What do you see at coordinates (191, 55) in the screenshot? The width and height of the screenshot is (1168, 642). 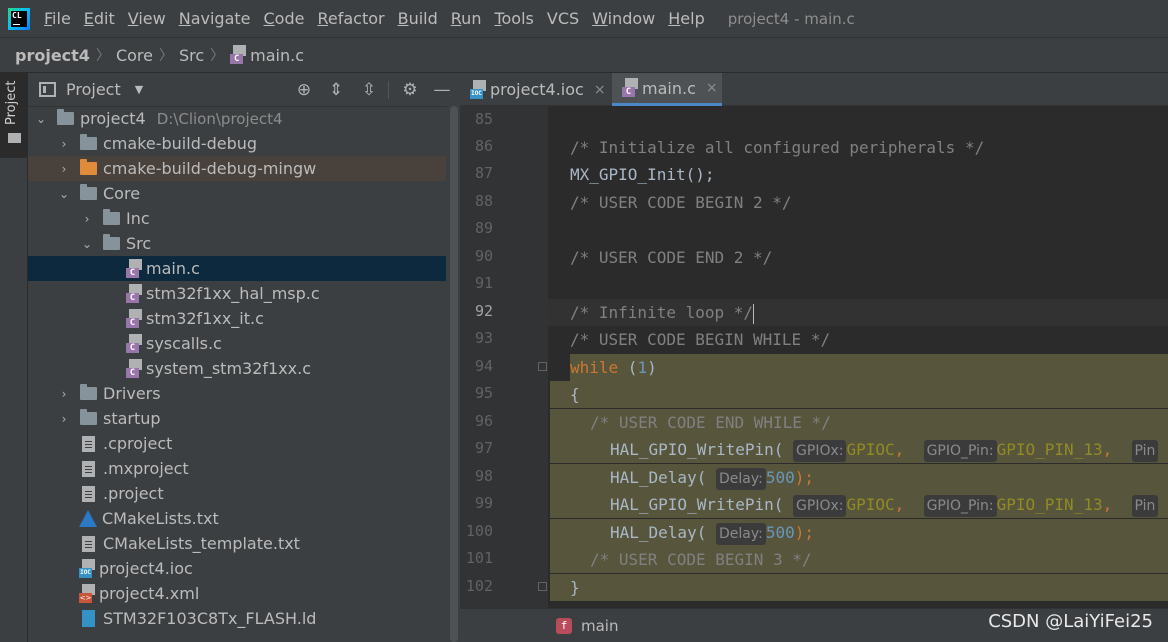 I see `breadcrumb-src: Src` at bounding box center [191, 55].